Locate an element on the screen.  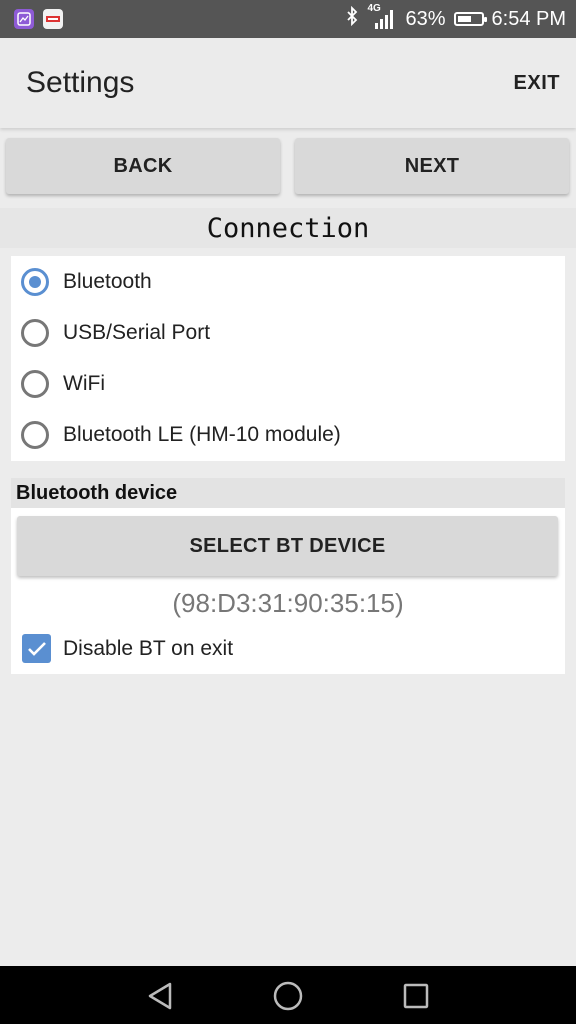
home-circle-icon is located at coordinates (288, 996).